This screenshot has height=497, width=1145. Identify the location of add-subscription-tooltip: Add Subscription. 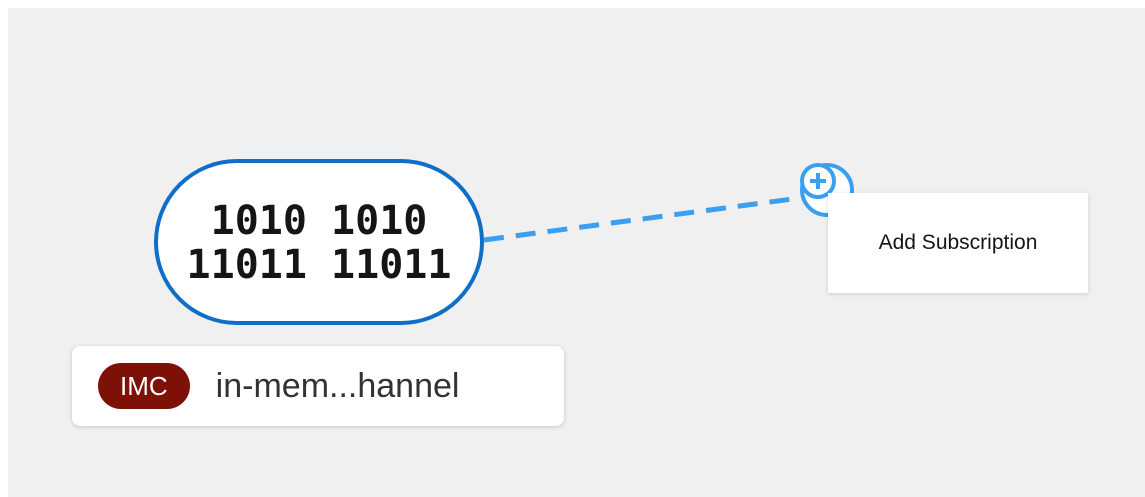
(958, 243).